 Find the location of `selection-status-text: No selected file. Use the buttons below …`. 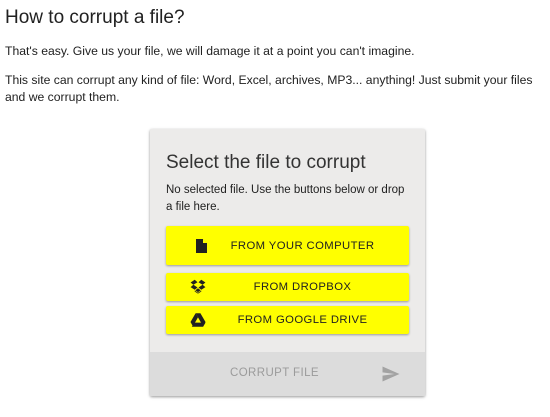

selection-status-text: No selected file. Use the buttons below … is located at coordinates (285, 198).